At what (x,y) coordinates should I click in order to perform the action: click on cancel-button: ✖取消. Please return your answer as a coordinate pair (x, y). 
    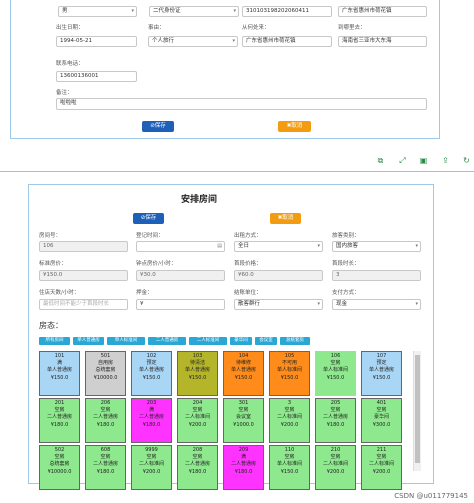
    Looking at the image, I should click on (294, 126).